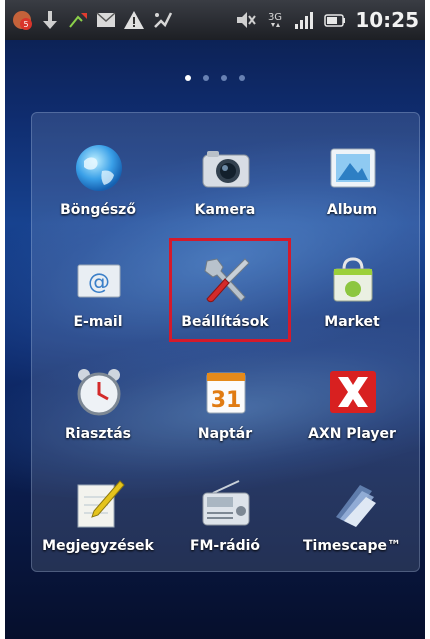 The width and height of the screenshot is (430, 639). What do you see at coordinates (247, 20) in the screenshot?
I see `mute-icon` at bounding box center [247, 20].